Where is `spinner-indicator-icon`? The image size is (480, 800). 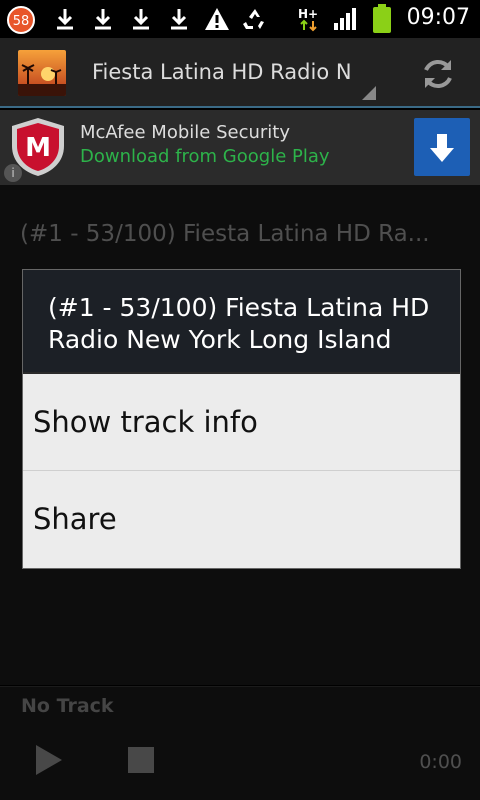
spinner-indicator-icon is located at coordinates (369, 93).